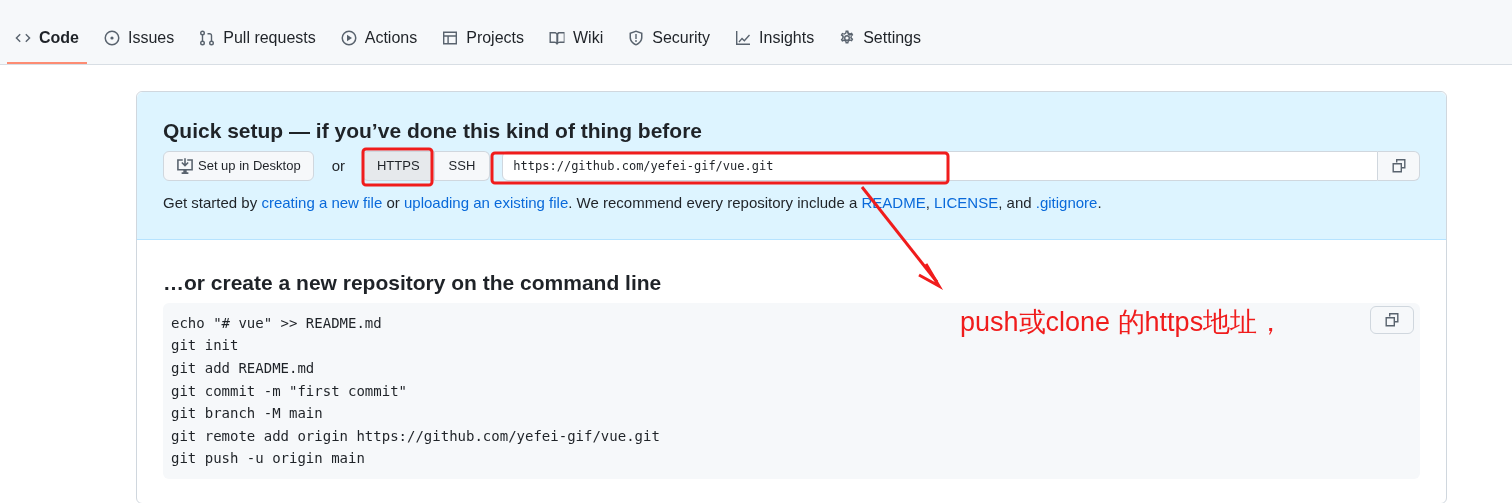 The width and height of the screenshot is (1512, 503). What do you see at coordinates (207, 38) in the screenshot?
I see `pull-request-icon` at bounding box center [207, 38].